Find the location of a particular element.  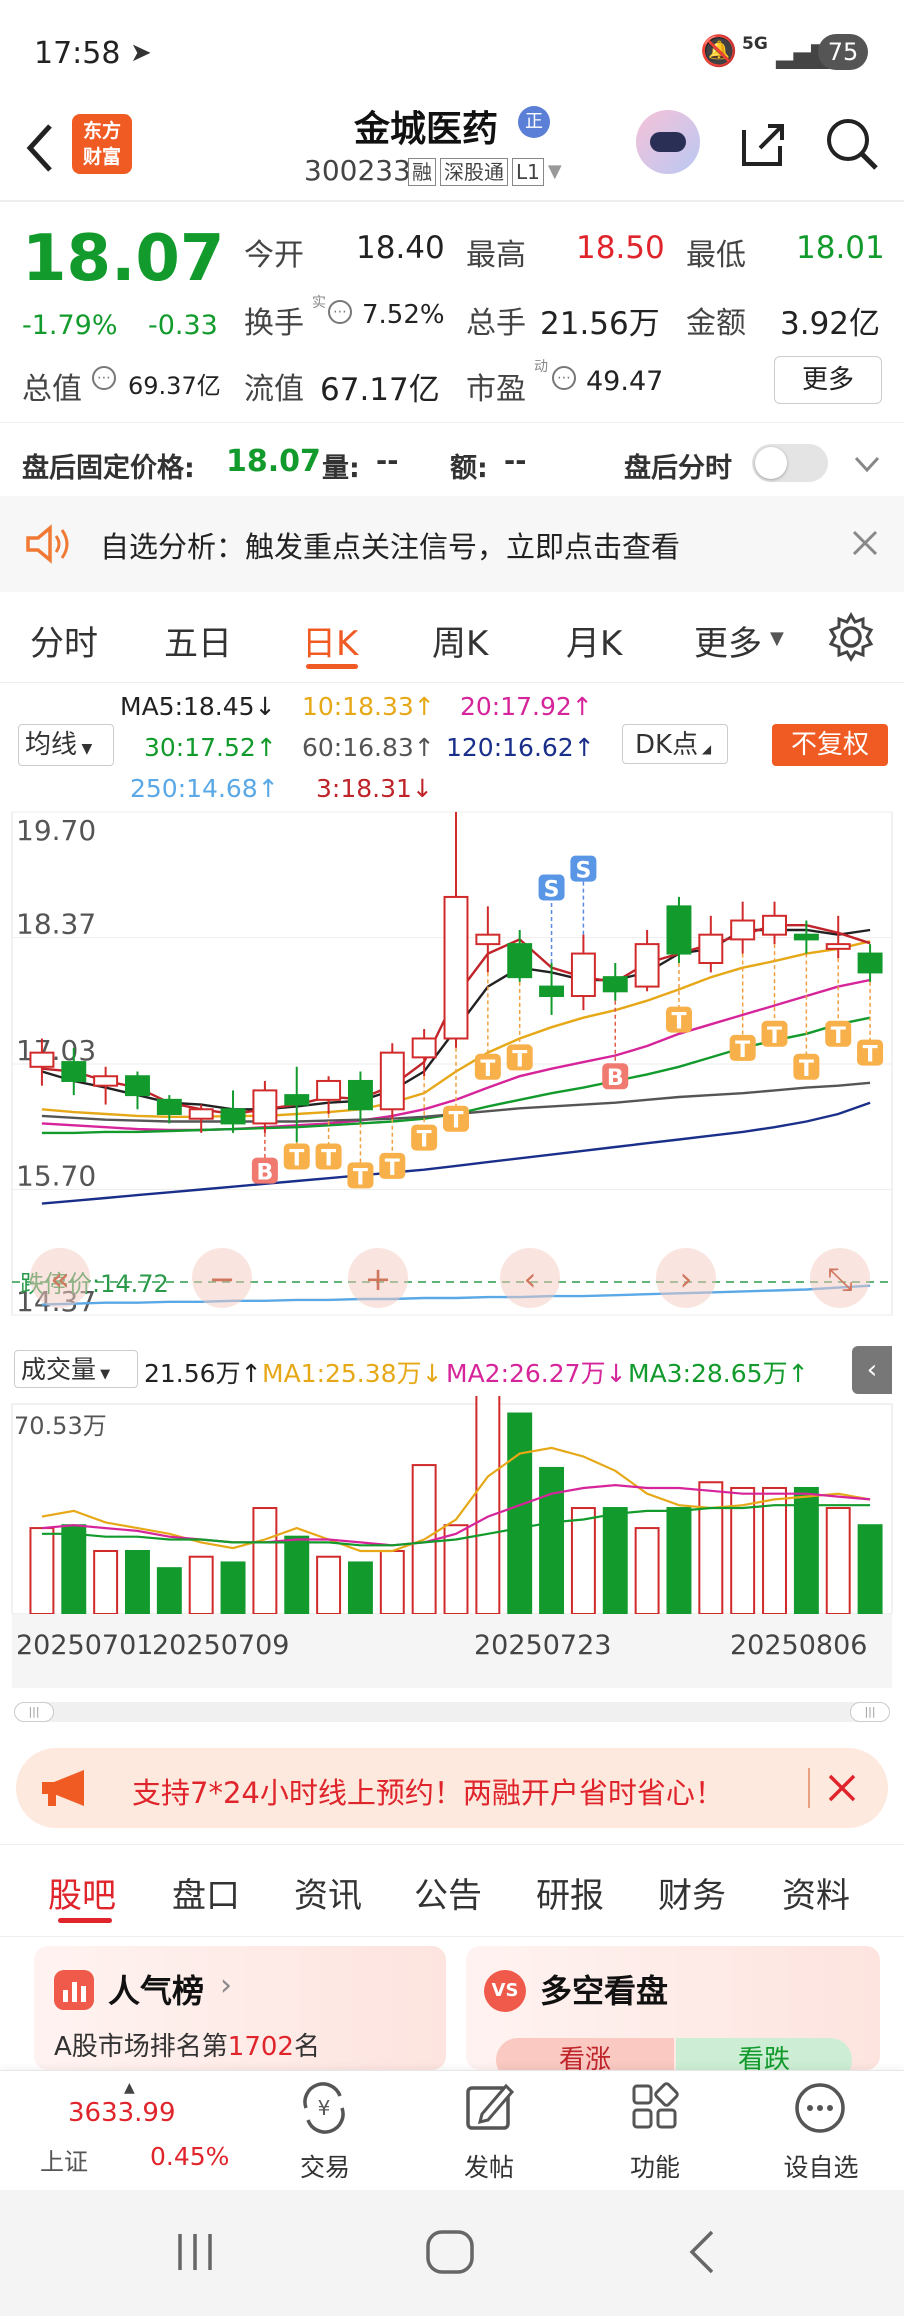

promo-banner: 支持7*24小时线上预约！两融开户省时省心！ is located at coordinates (452, 1788).